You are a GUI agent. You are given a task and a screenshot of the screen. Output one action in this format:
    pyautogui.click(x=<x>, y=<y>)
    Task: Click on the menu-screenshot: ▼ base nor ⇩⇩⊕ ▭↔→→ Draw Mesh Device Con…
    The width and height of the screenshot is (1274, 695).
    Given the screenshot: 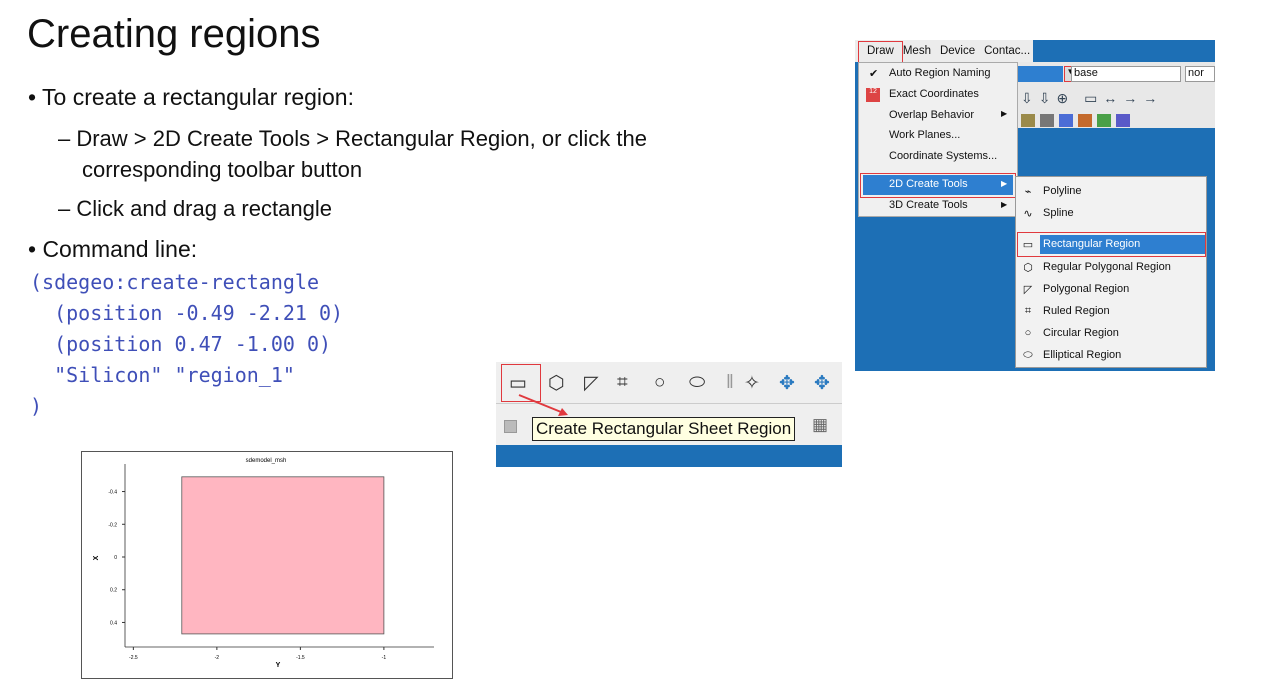 What is the action you would take?
    pyautogui.click(x=1035, y=205)
    